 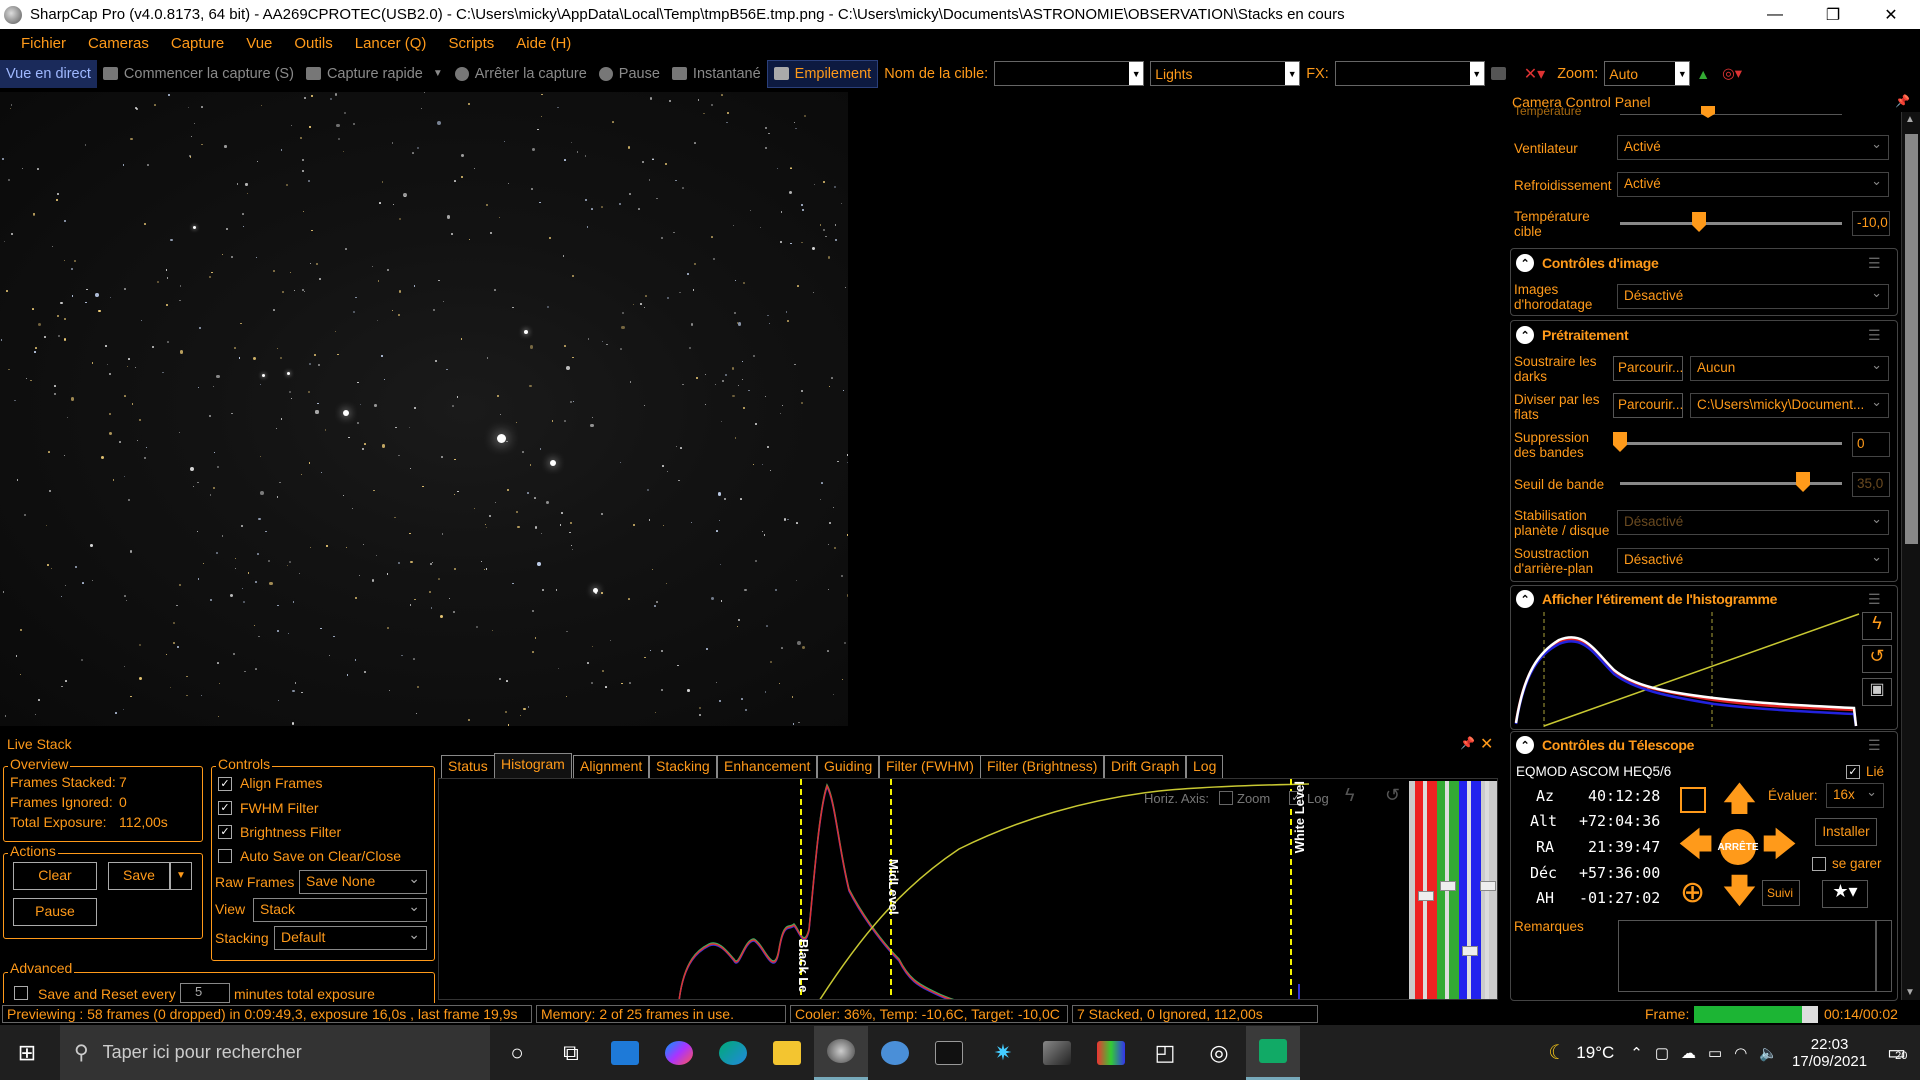 What do you see at coordinates (1448, 886) in the screenshot?
I see `green-level-handle` at bounding box center [1448, 886].